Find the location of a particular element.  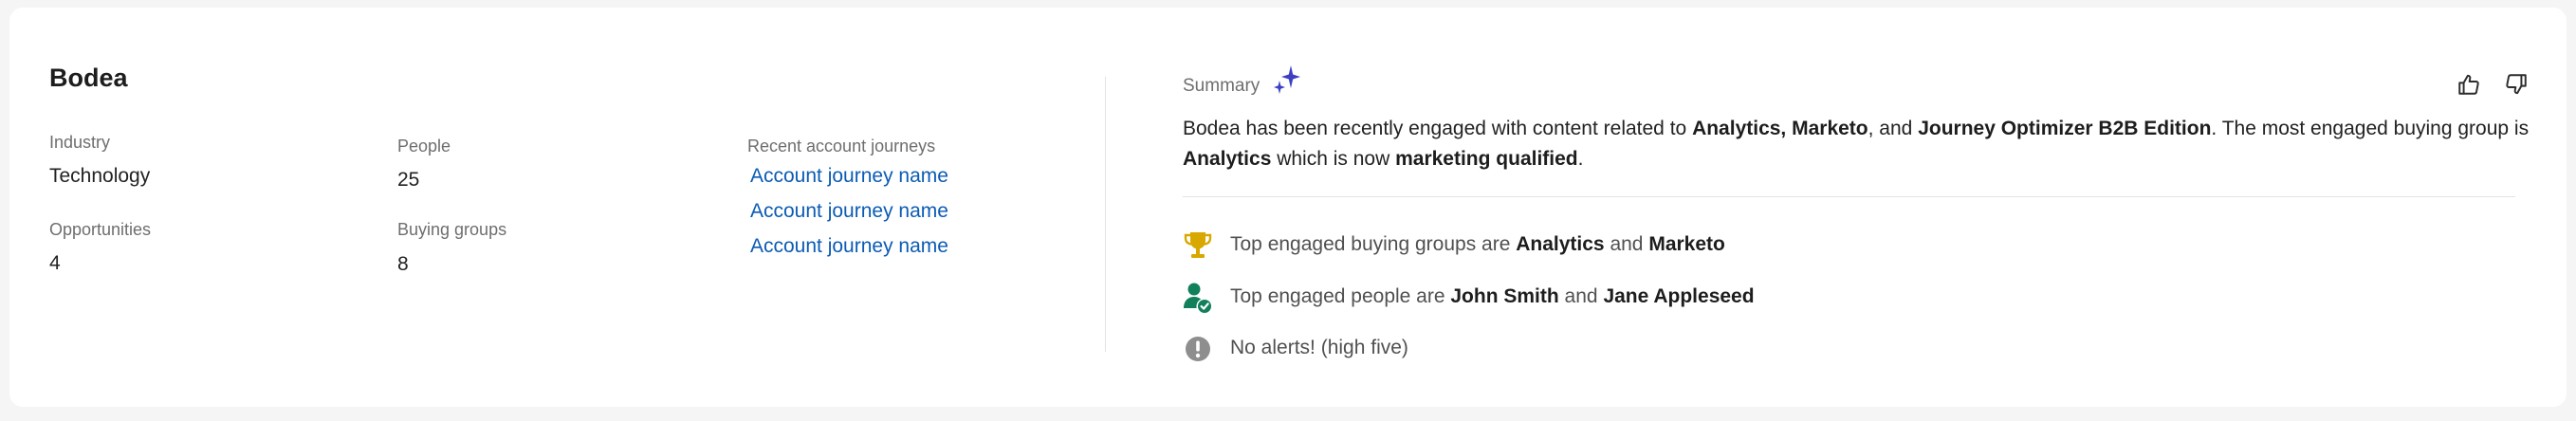

account-name: Bodea is located at coordinates (88, 78).